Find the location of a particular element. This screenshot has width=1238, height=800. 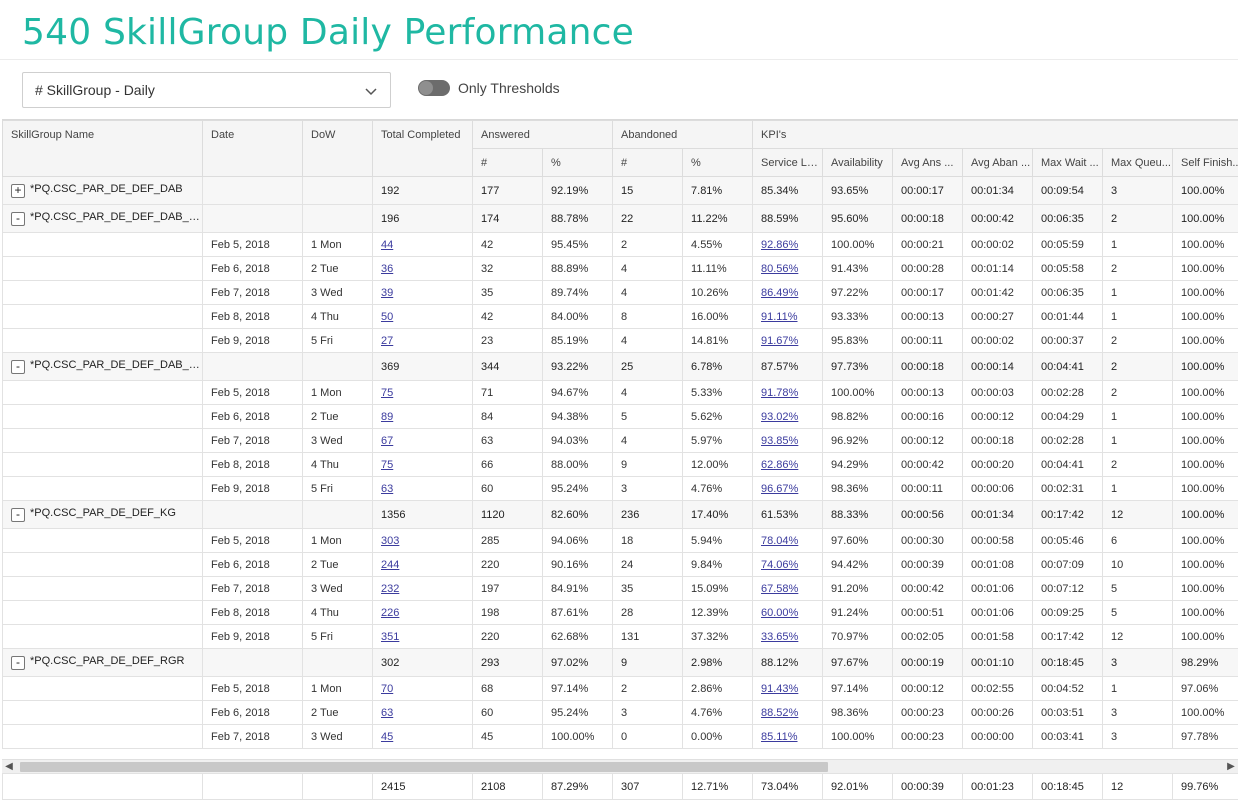

header-answered: Answered is located at coordinates (542, 134).